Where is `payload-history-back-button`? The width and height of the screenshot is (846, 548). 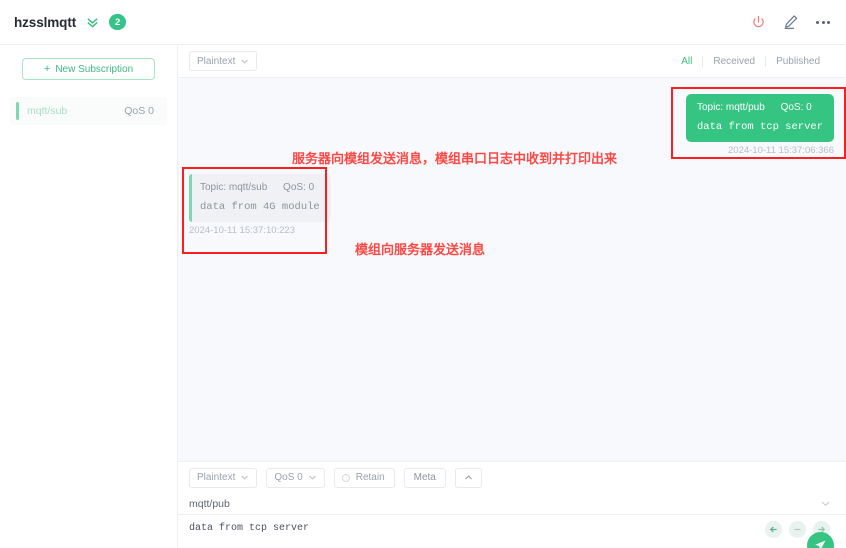 payload-history-back-button is located at coordinates (773, 529).